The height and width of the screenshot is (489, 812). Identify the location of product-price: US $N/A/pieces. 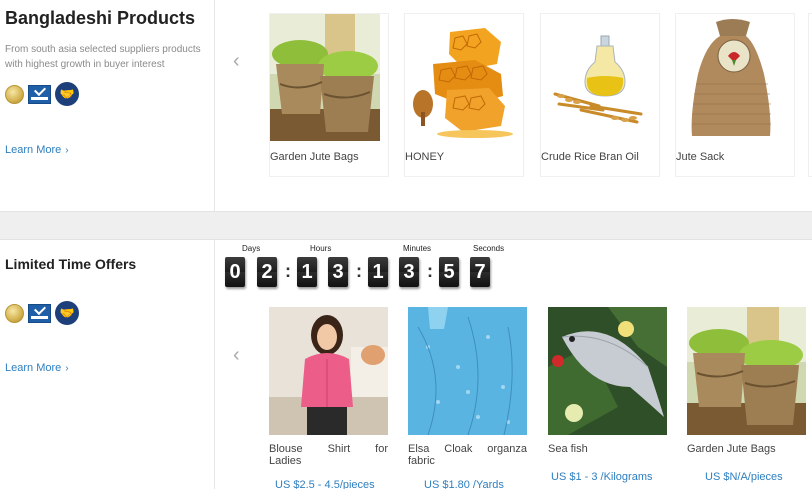
(744, 477).